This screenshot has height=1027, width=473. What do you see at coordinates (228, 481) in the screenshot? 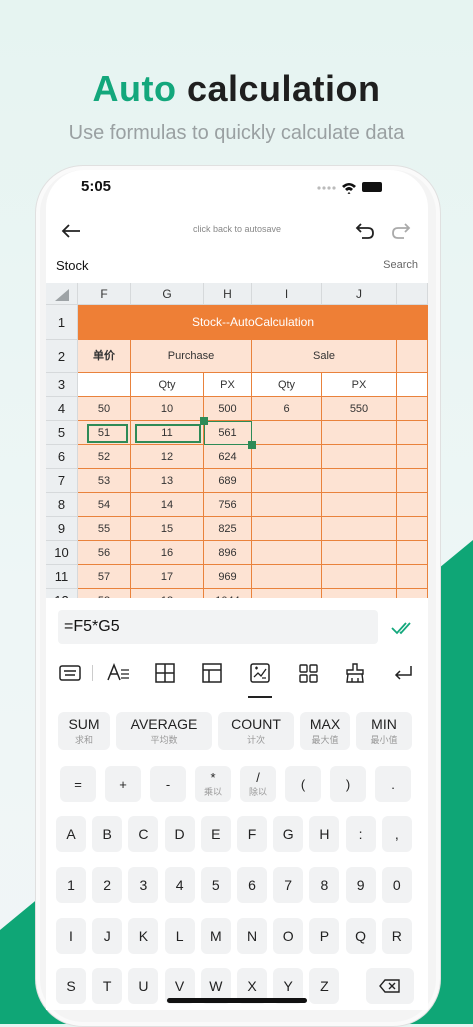
I see `cell-h7: 689` at bounding box center [228, 481].